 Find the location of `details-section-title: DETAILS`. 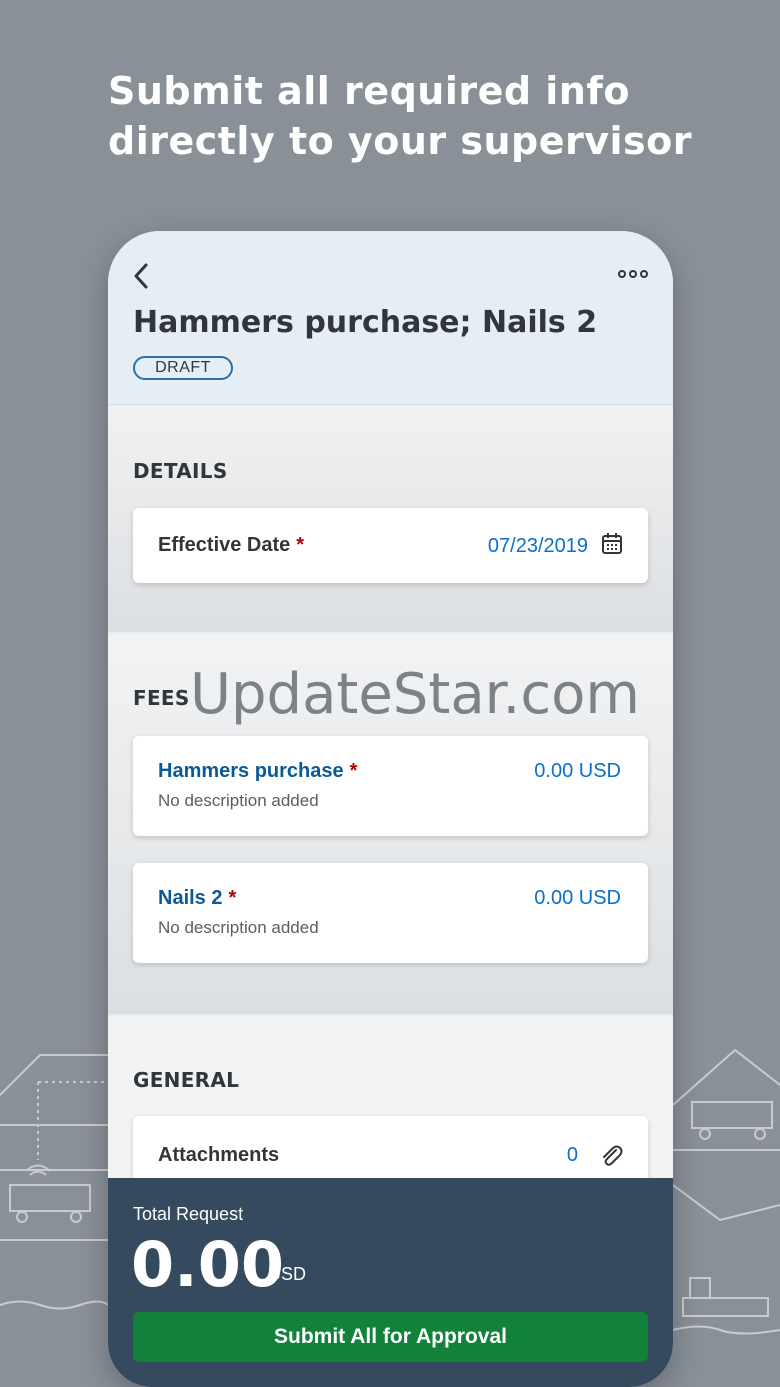

details-section-title: DETAILS is located at coordinates (180, 471).